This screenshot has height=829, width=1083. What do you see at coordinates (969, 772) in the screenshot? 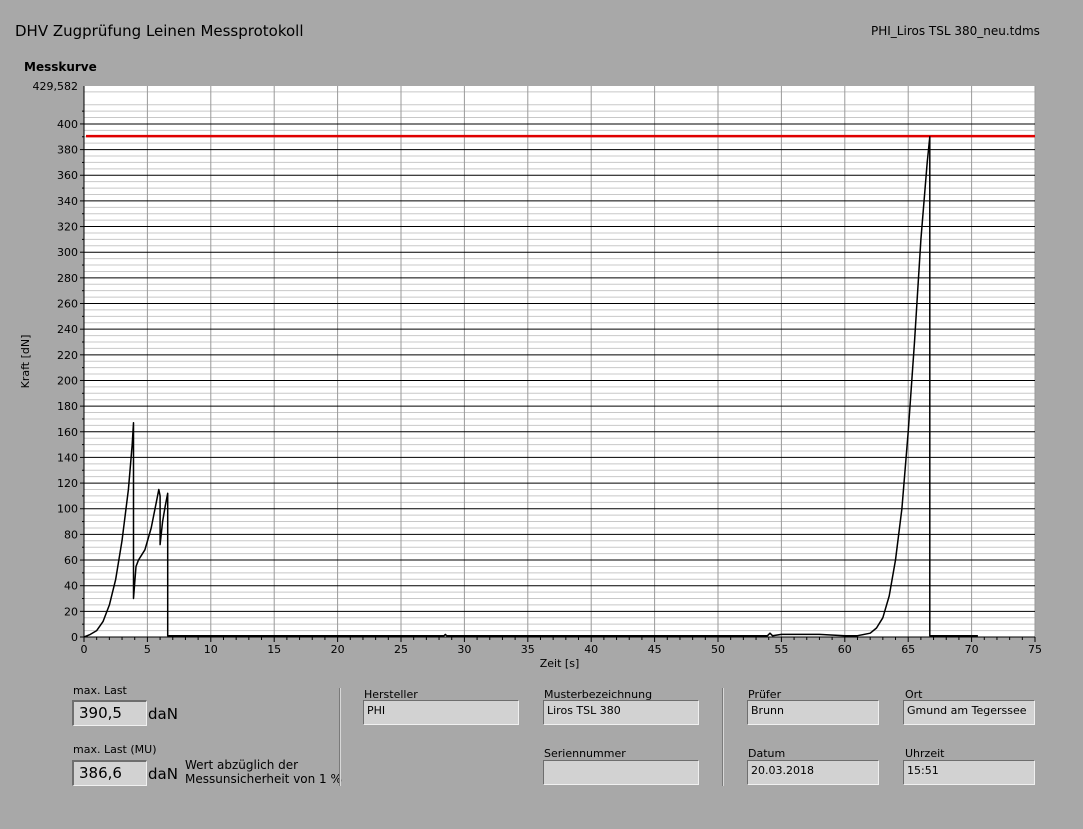
I see `time-field: 15:51` at bounding box center [969, 772].